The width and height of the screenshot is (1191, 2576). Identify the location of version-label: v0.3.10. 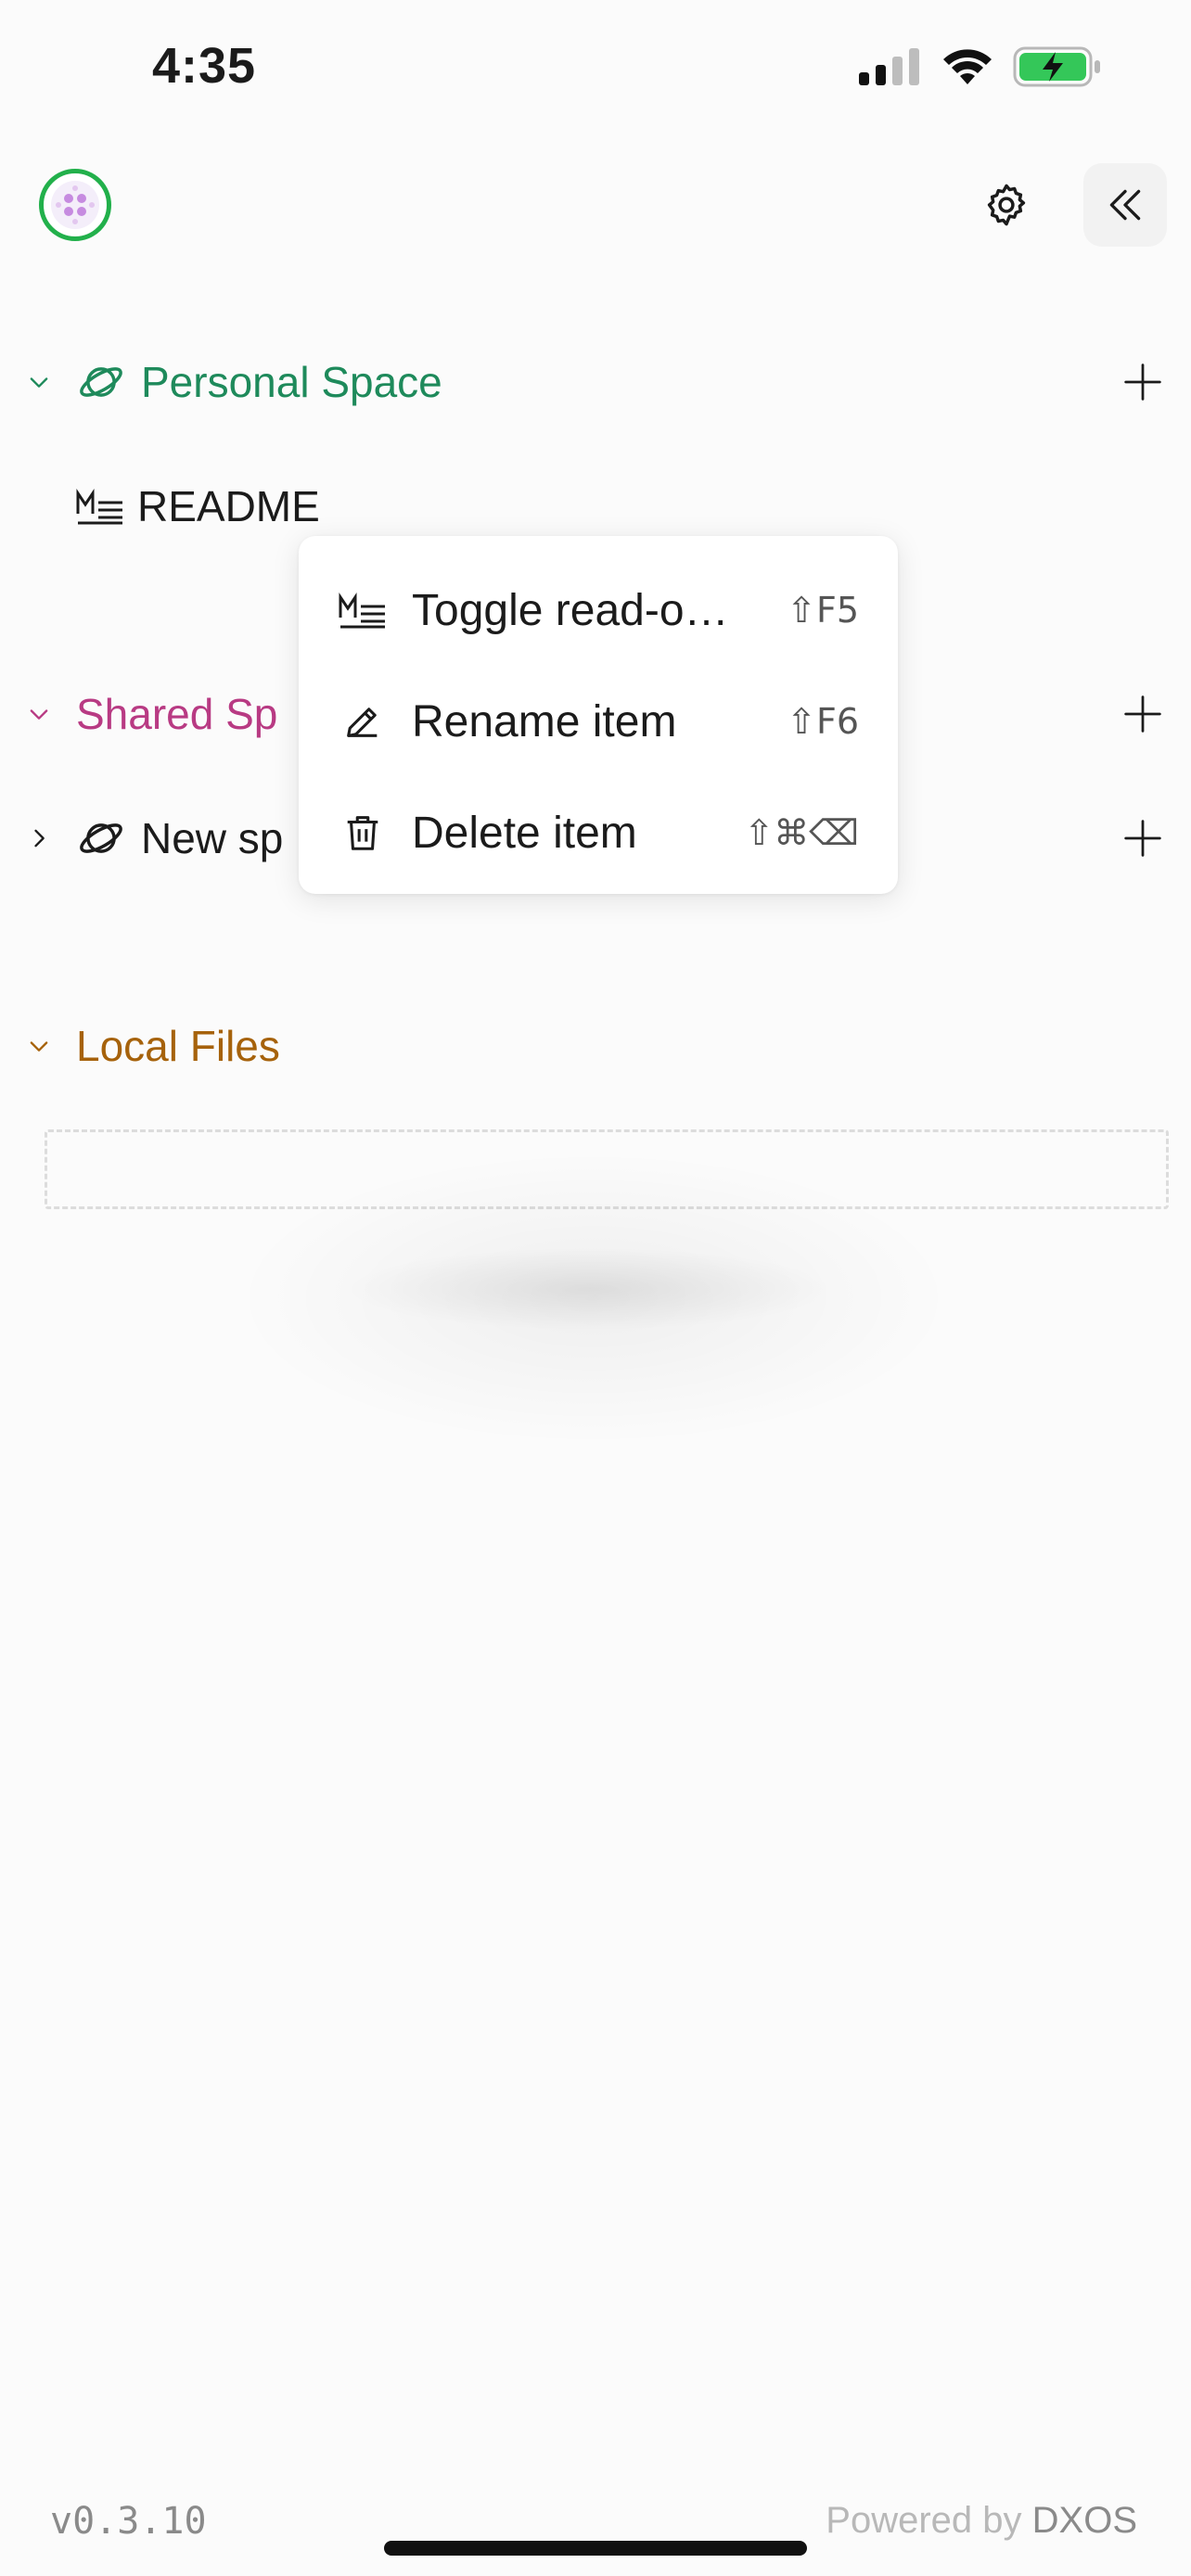
(128, 2521).